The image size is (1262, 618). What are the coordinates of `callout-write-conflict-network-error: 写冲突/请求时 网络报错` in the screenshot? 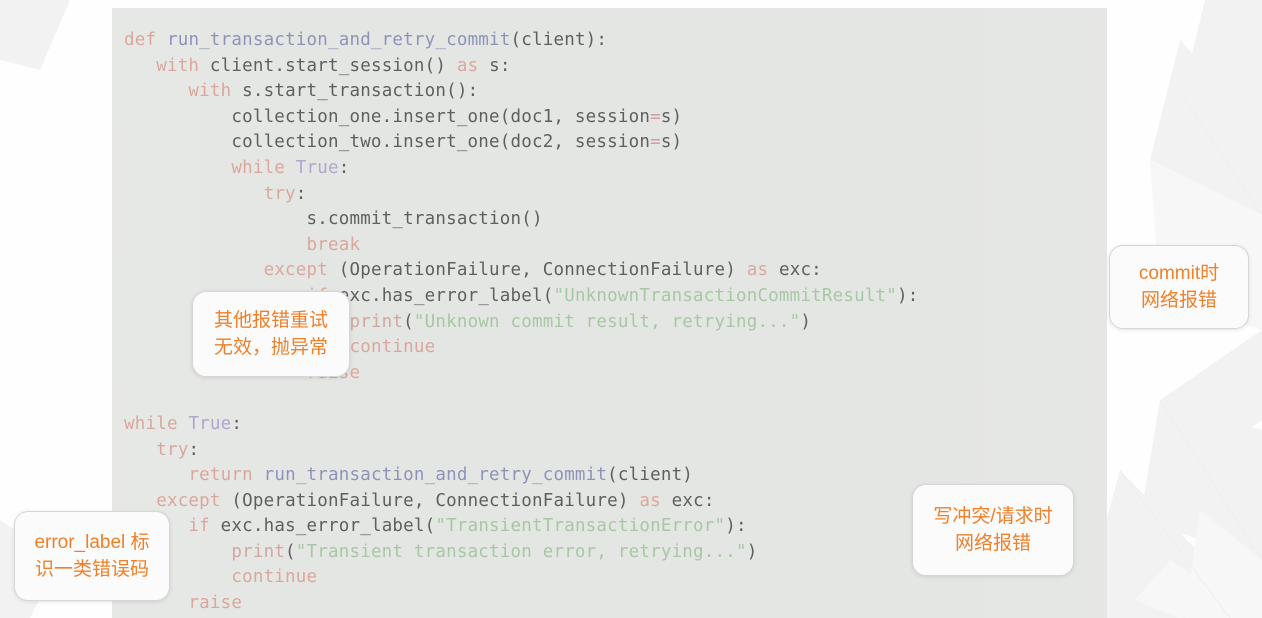 It's located at (993, 530).